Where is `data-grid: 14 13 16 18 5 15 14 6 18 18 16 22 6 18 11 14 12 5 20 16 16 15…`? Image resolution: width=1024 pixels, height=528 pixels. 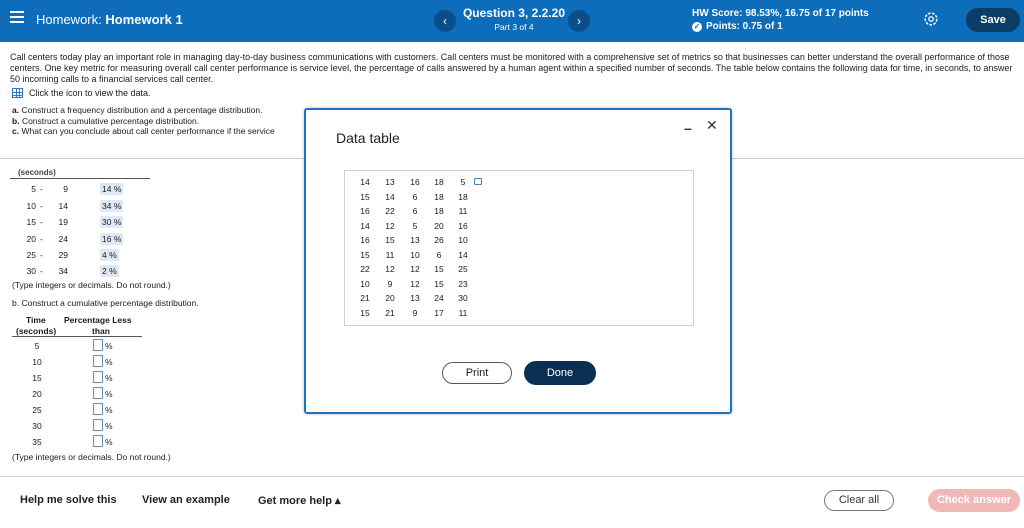 data-grid: 14 13 16 18 5 15 14 6 18 18 16 22 6 18 11 14 12 5 20 16 16 15… is located at coordinates (519, 248).